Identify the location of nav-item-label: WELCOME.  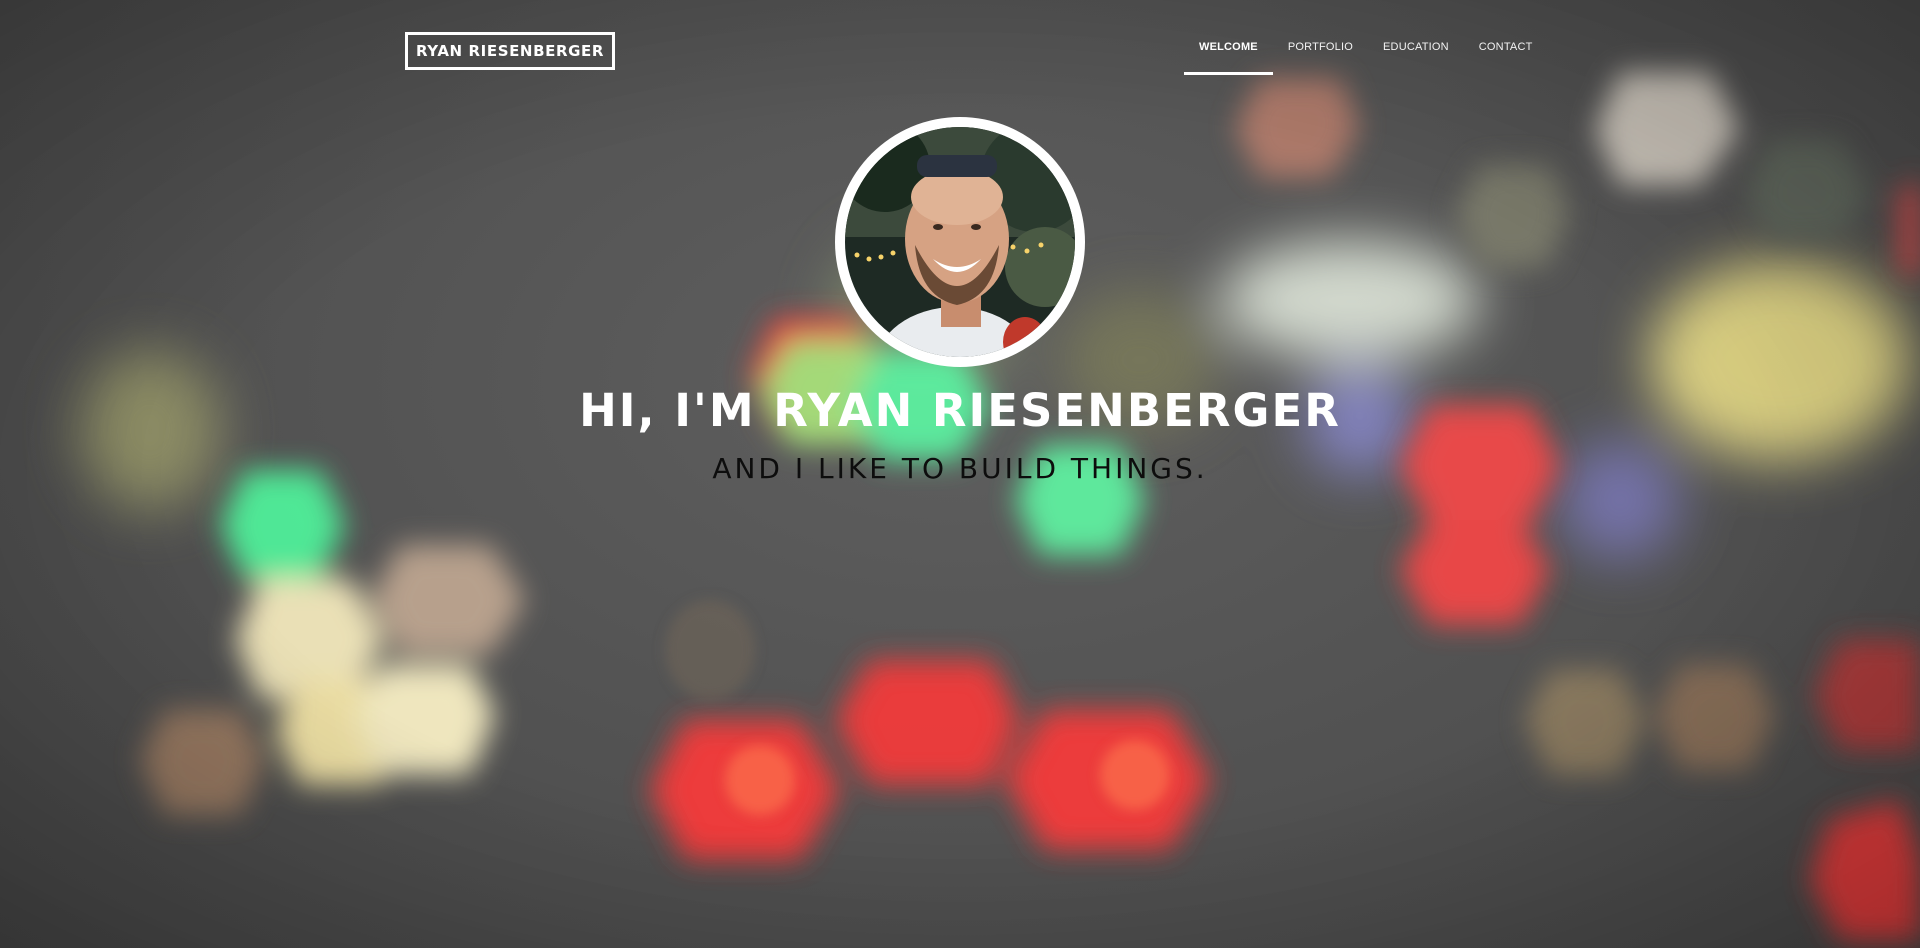
(1228, 47).